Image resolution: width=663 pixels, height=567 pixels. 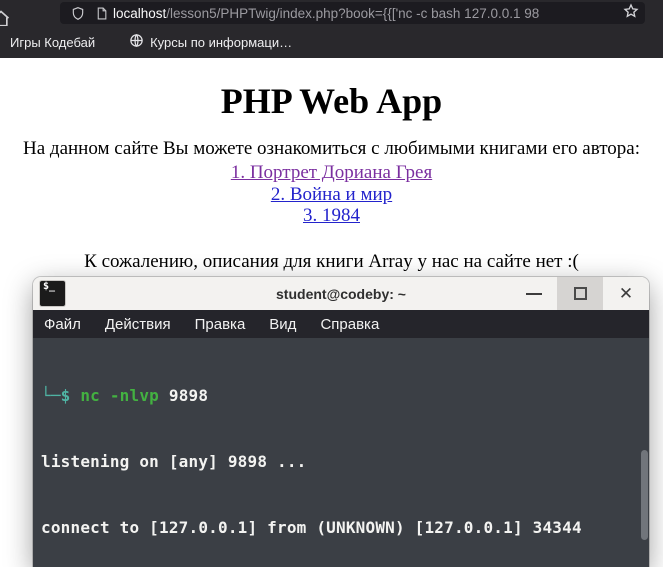 I want to click on book-link-3: 3. 1984, so click(x=331, y=216).